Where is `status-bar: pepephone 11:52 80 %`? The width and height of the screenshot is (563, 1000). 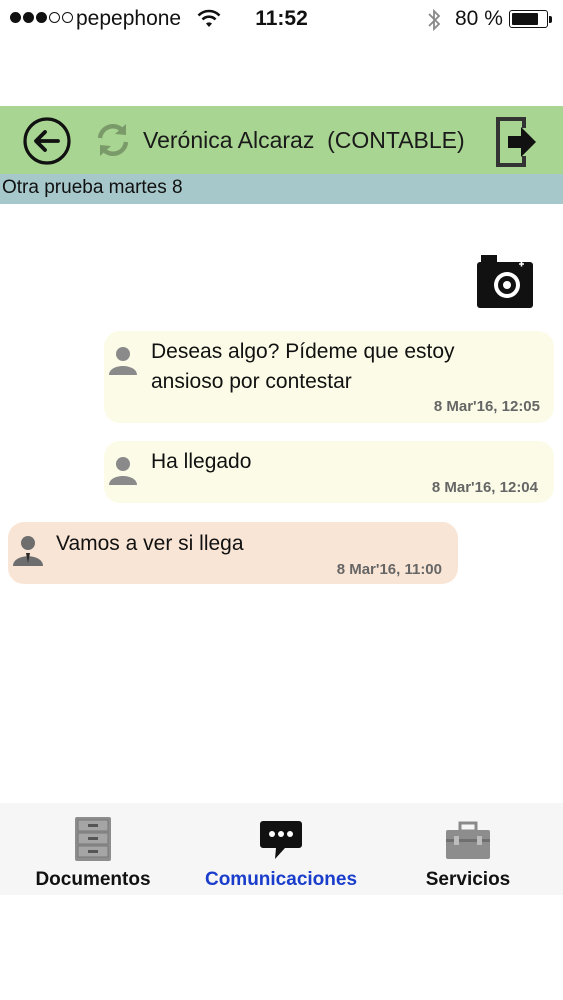
status-bar: pepephone 11:52 80 % is located at coordinates (281, 20).